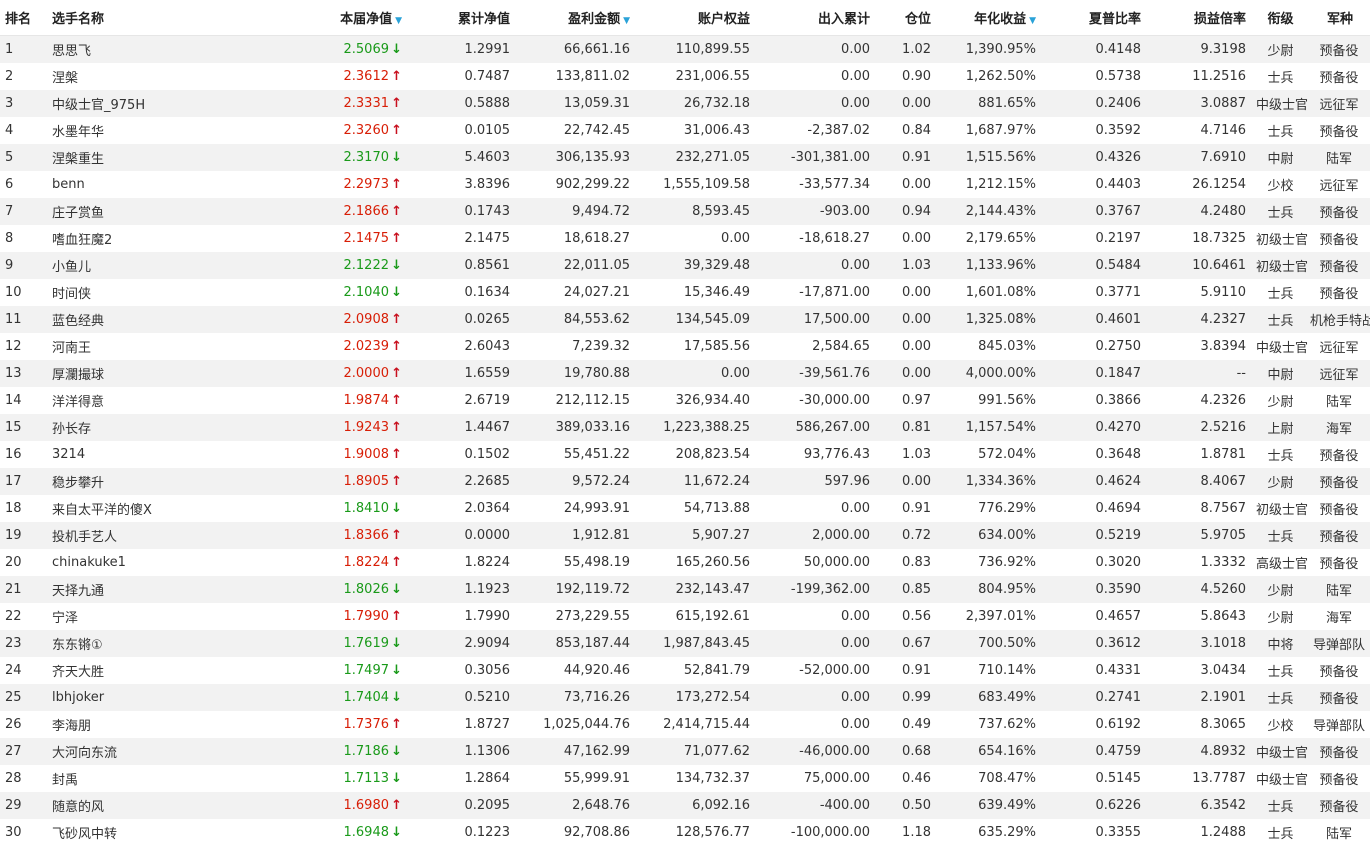 The image size is (1370, 846). I want to click on cell-rank: 17, so click(19, 481).